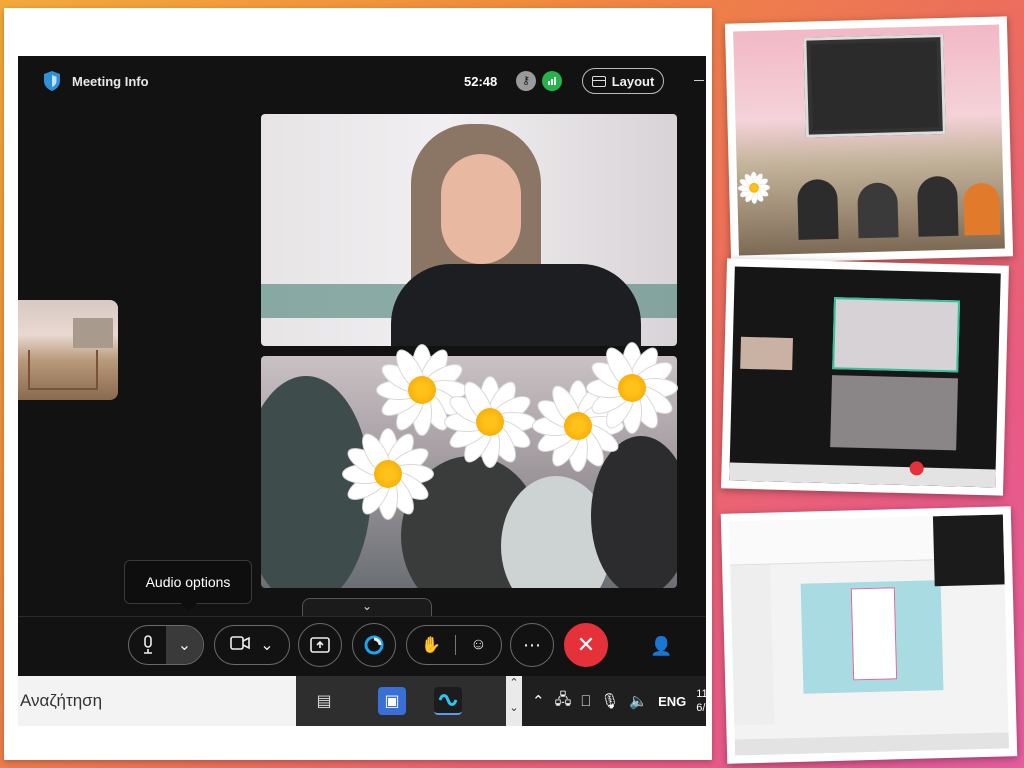 Image resolution: width=1024 pixels, height=768 pixels. I want to click on lock-icon: ⚷, so click(526, 81).